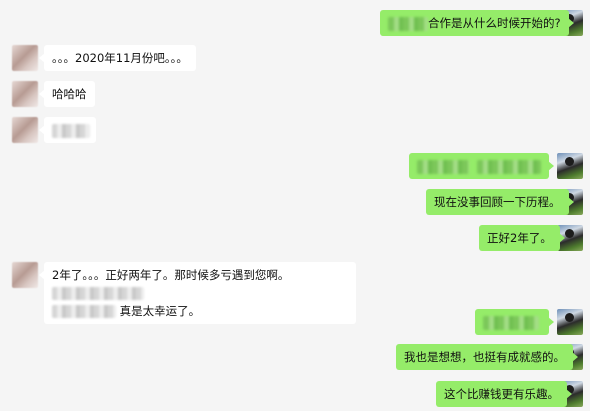 The image size is (590, 411). What do you see at coordinates (69, 94) in the screenshot?
I see `message-text: 哈哈哈` at bounding box center [69, 94].